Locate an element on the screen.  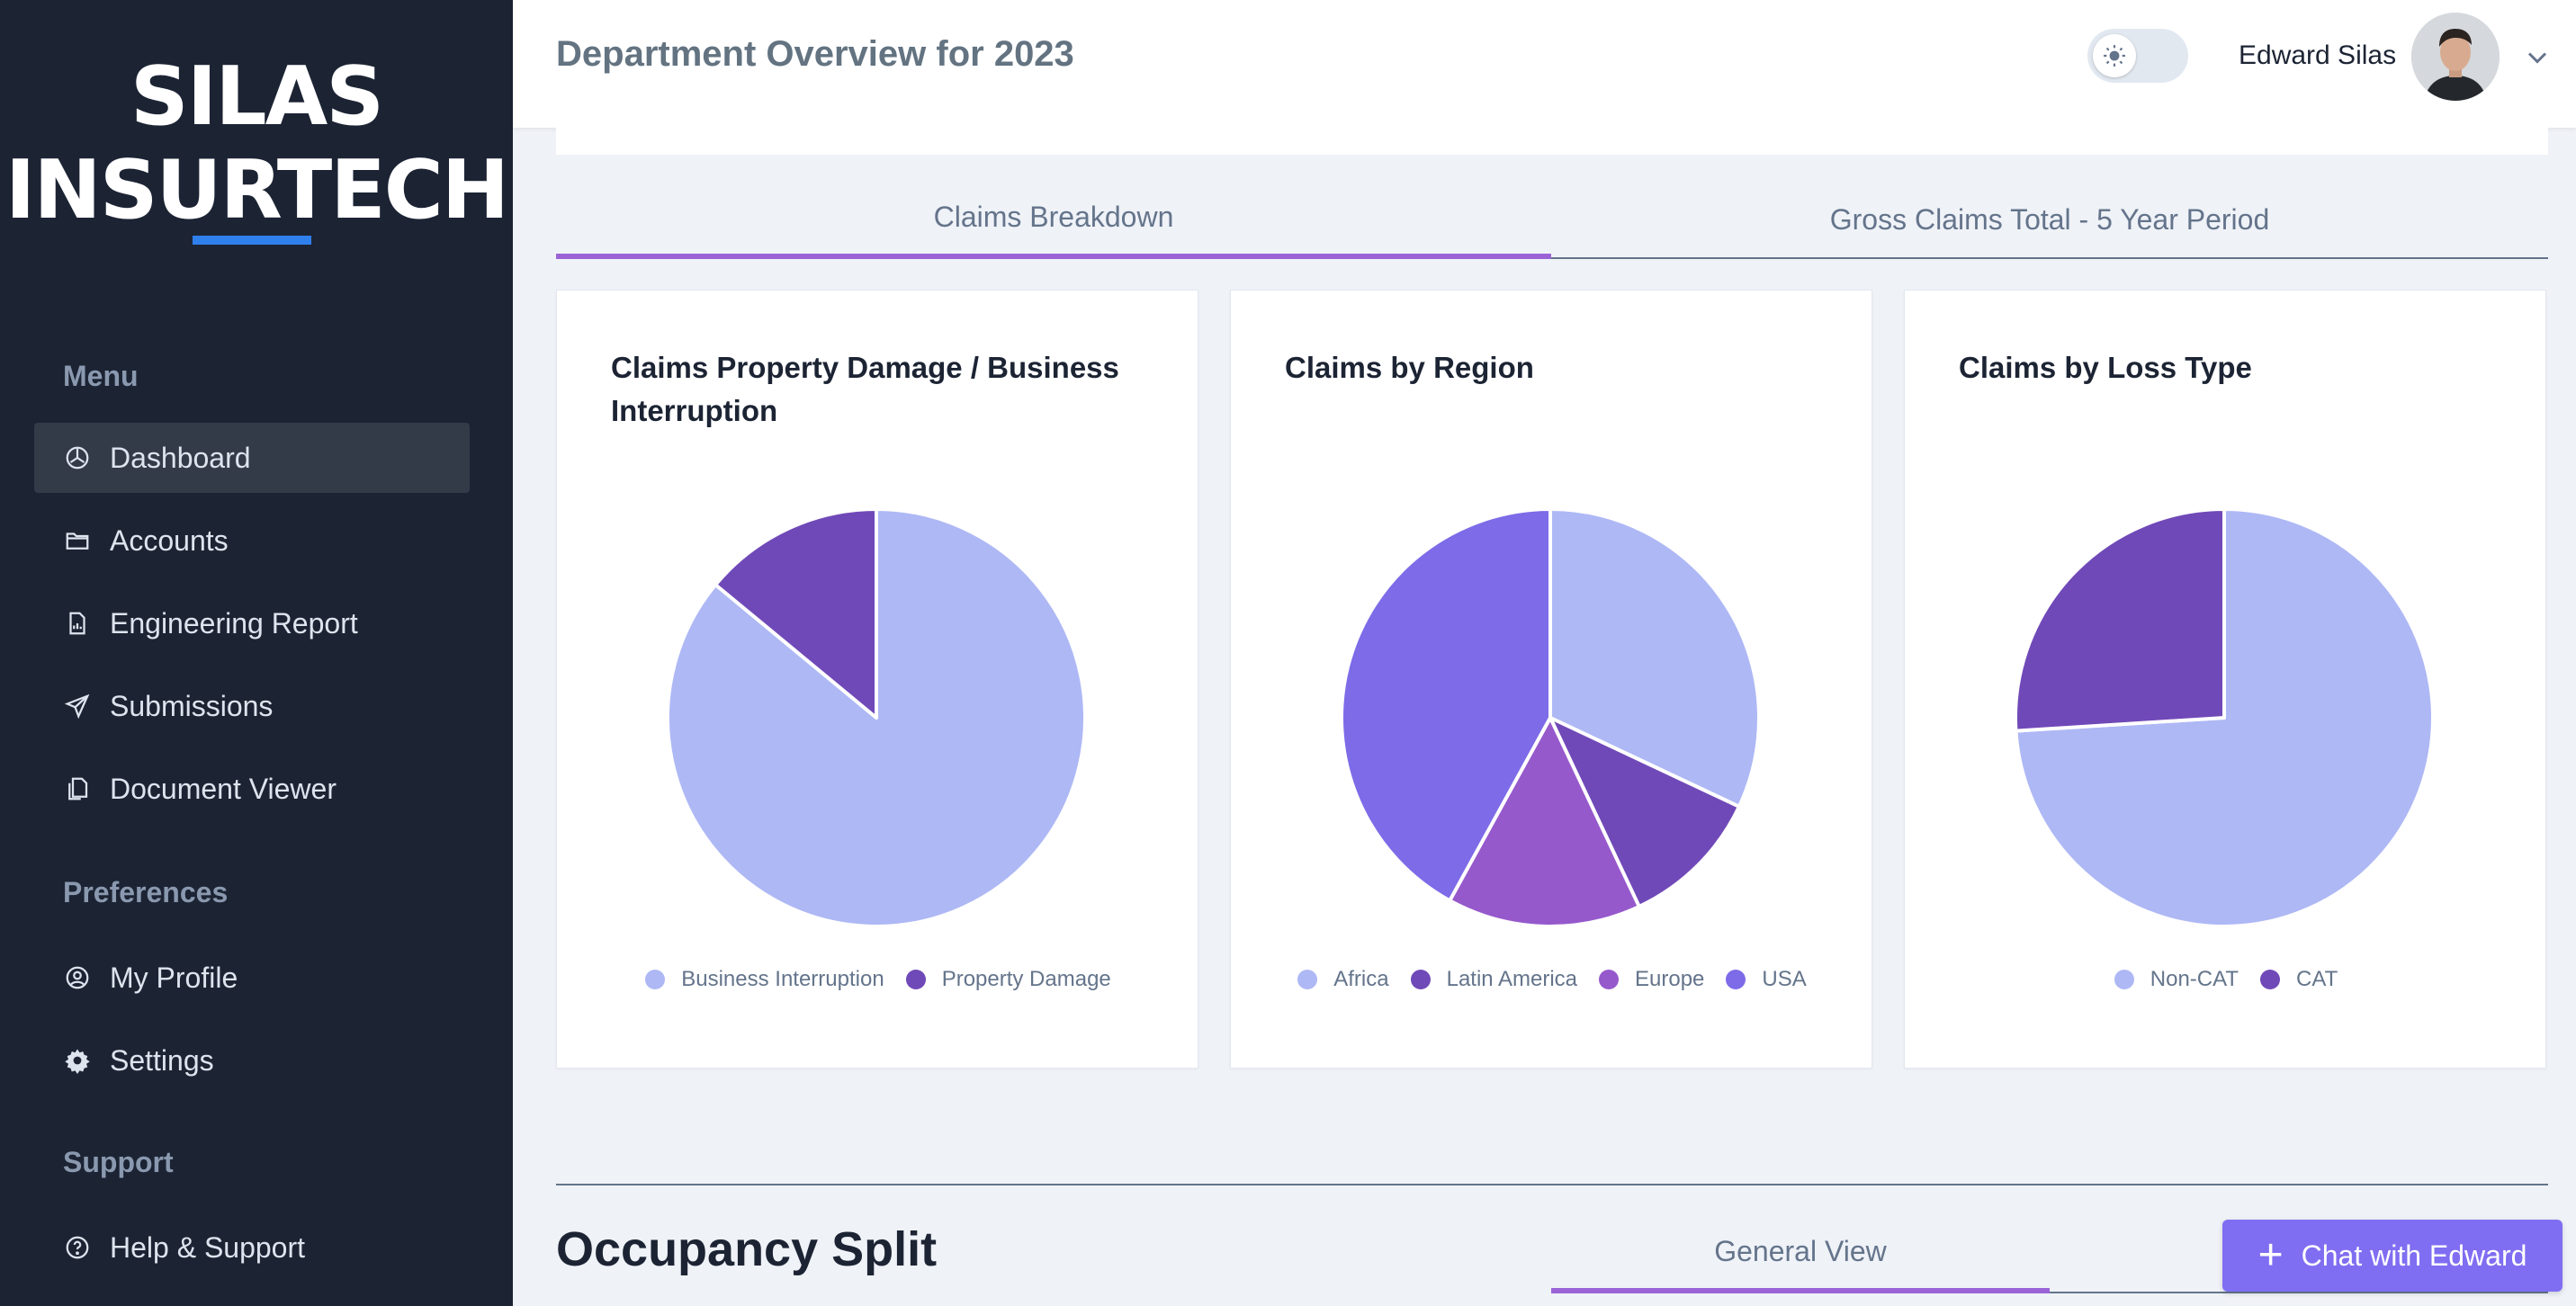
legend-label: USA is located at coordinates (1785, 979).